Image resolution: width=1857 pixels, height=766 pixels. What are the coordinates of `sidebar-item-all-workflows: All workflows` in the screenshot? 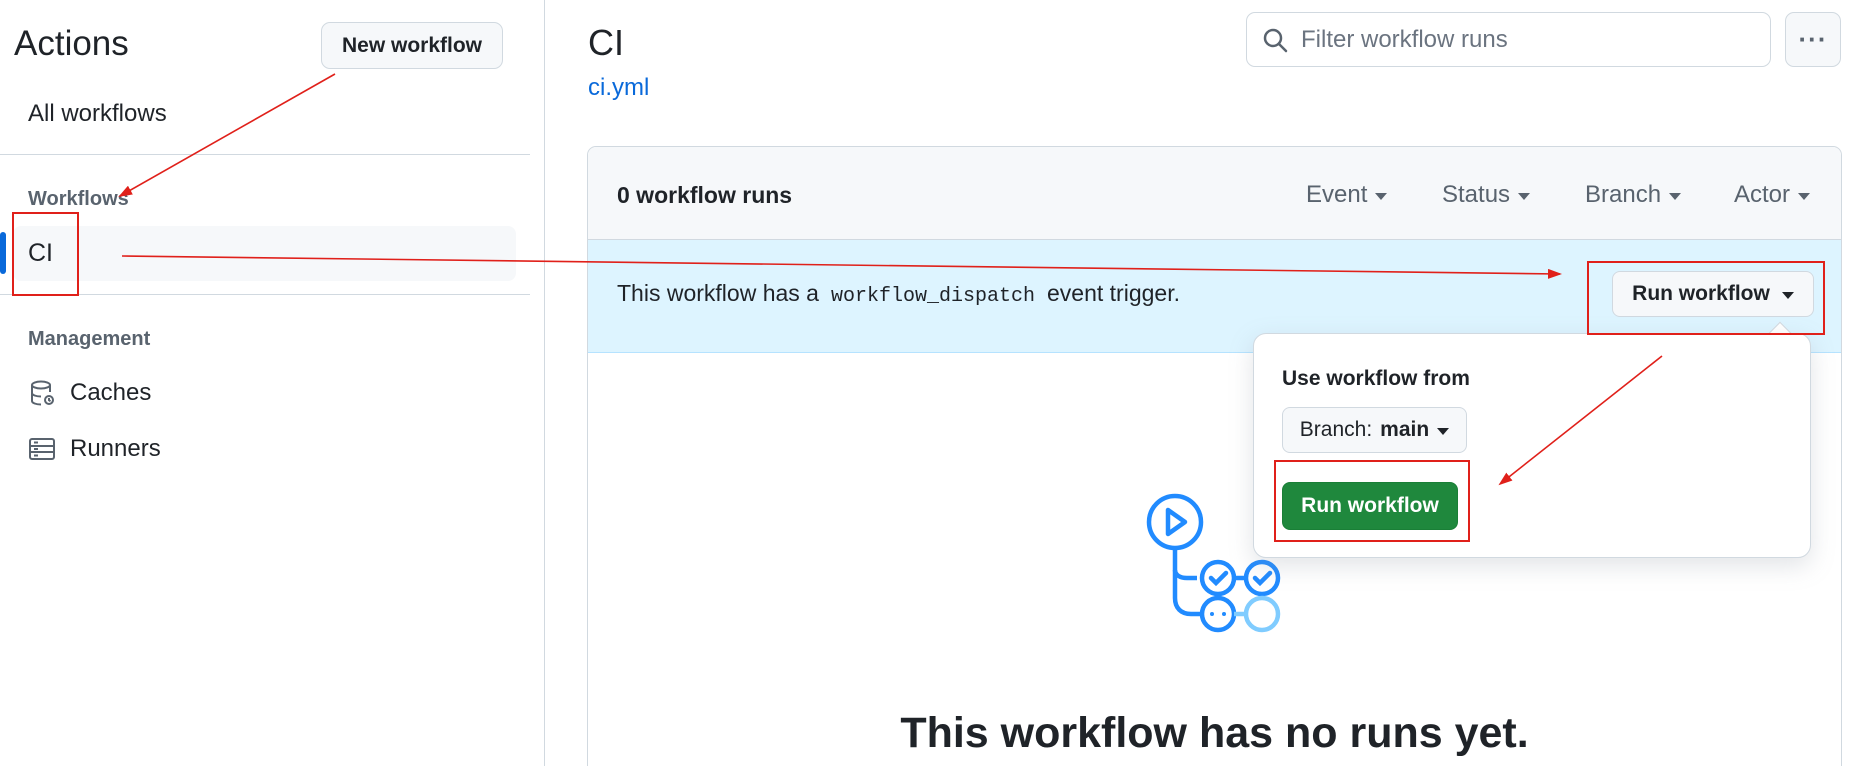 It's located at (97, 114).